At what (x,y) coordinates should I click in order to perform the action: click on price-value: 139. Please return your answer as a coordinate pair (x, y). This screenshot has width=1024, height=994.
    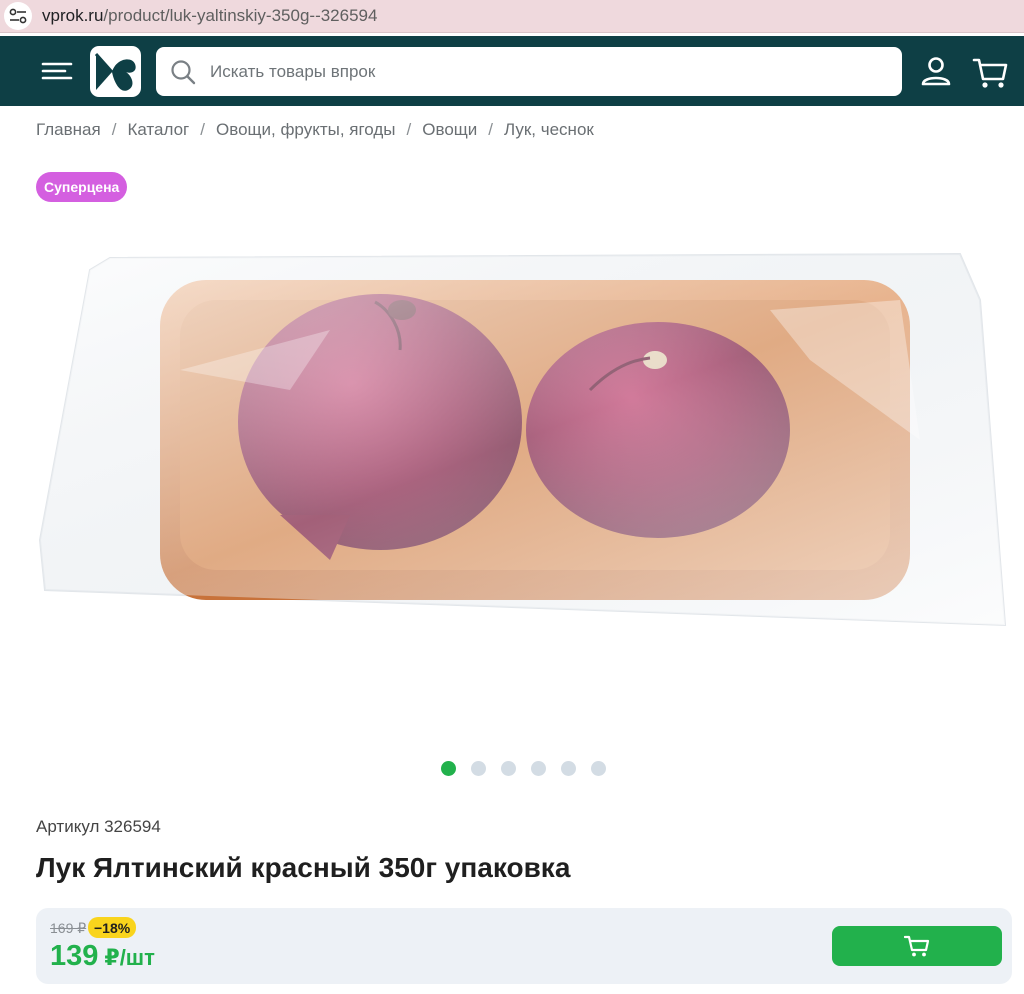
    Looking at the image, I should click on (74, 956).